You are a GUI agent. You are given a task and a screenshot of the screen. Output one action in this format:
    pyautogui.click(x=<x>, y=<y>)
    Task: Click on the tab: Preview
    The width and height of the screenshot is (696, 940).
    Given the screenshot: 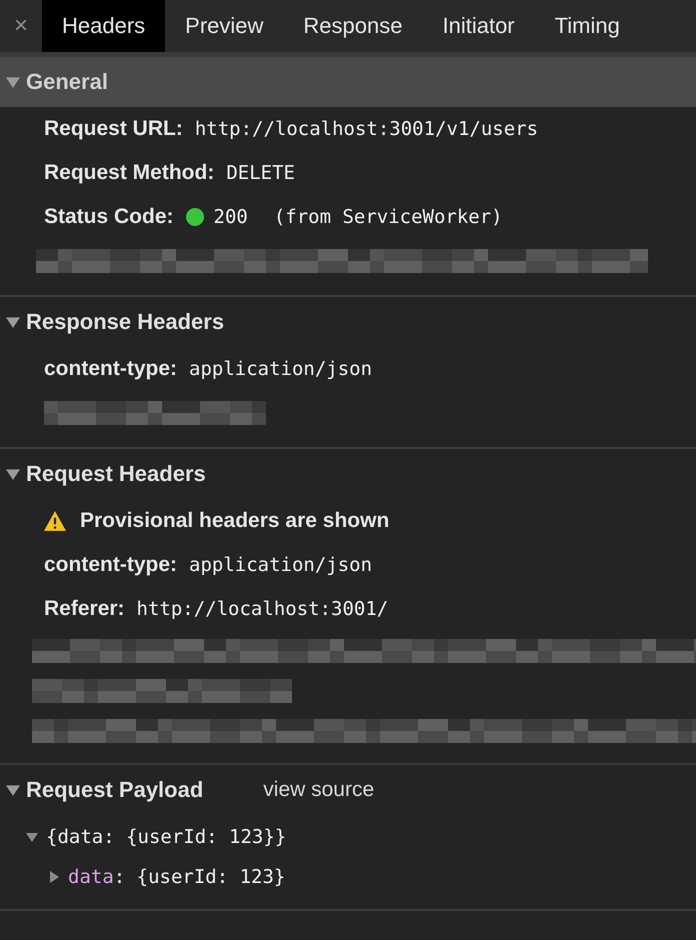 What is the action you would take?
    pyautogui.click(x=224, y=26)
    